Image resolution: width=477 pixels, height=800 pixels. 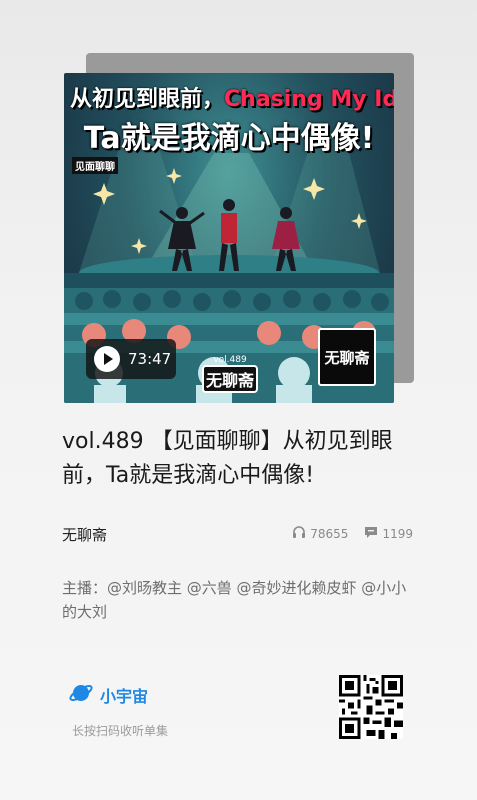 What do you see at coordinates (347, 357) in the screenshot?
I see `podcast-logo: 无聊斋` at bounding box center [347, 357].